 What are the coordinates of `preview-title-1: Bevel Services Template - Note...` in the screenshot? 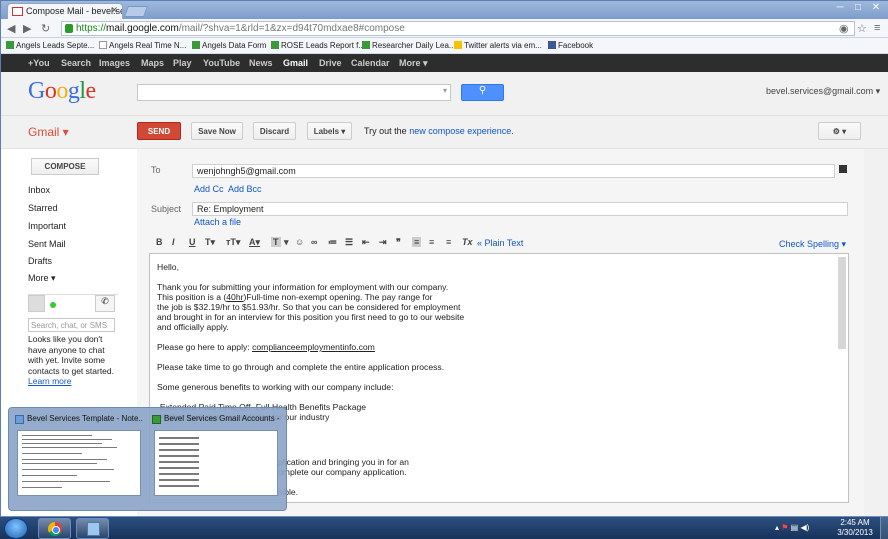 It's located at (79, 420).